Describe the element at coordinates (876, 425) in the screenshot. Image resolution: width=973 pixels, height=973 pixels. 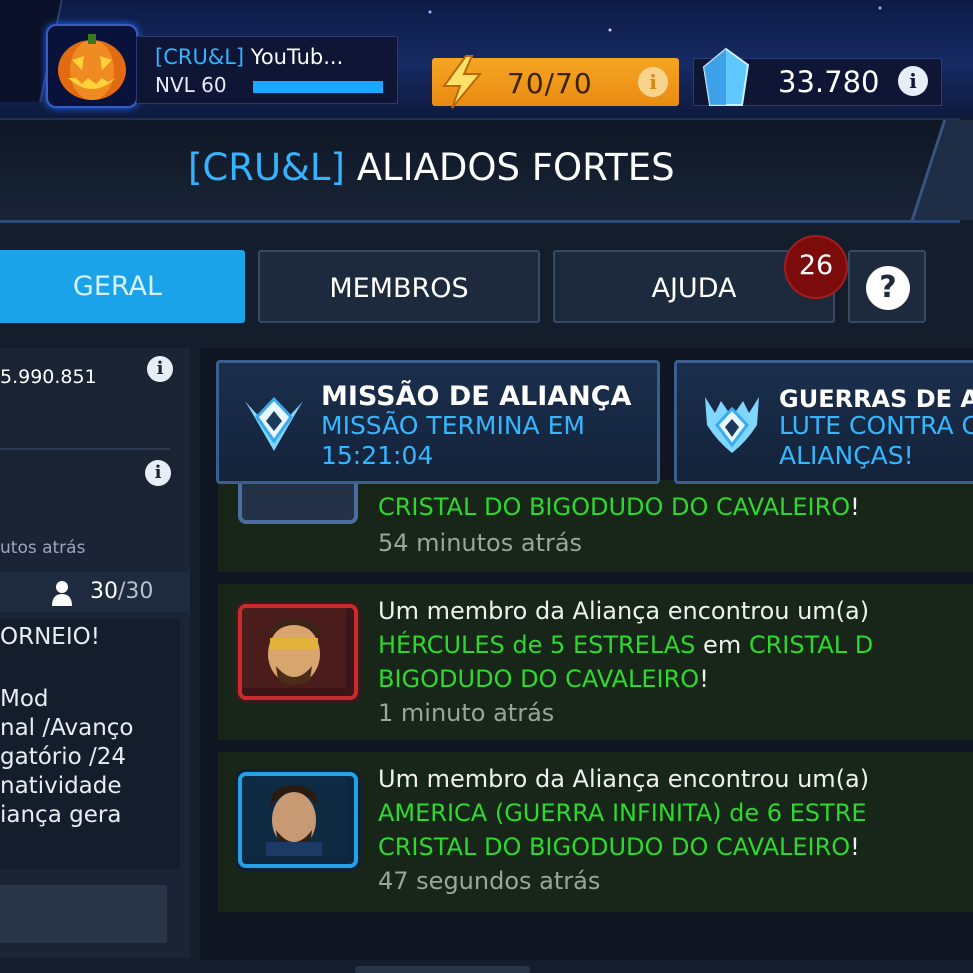
I see `alliance-war-line: LUTE CONTRA C` at that location.